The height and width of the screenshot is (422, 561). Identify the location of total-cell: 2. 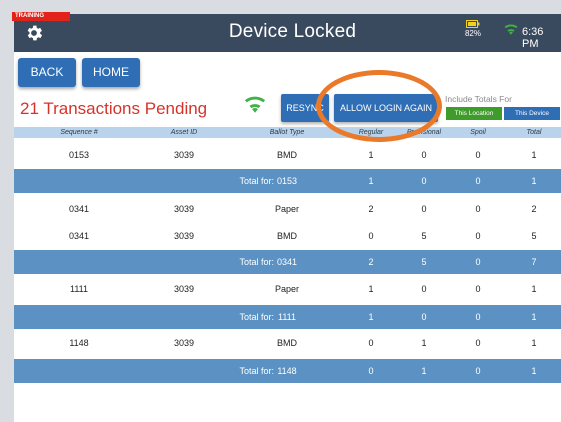
(534, 209).